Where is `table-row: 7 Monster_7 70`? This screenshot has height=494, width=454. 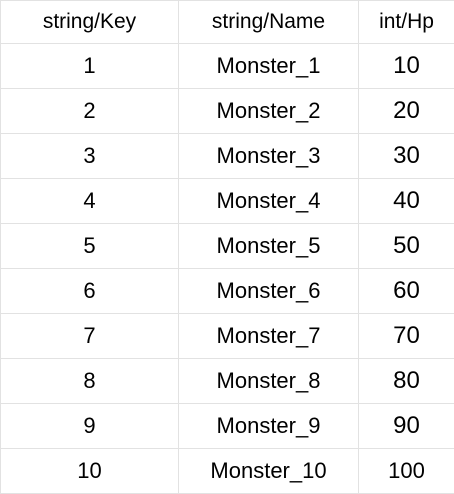
table-row: 7 Monster_7 70 is located at coordinates (227, 336).